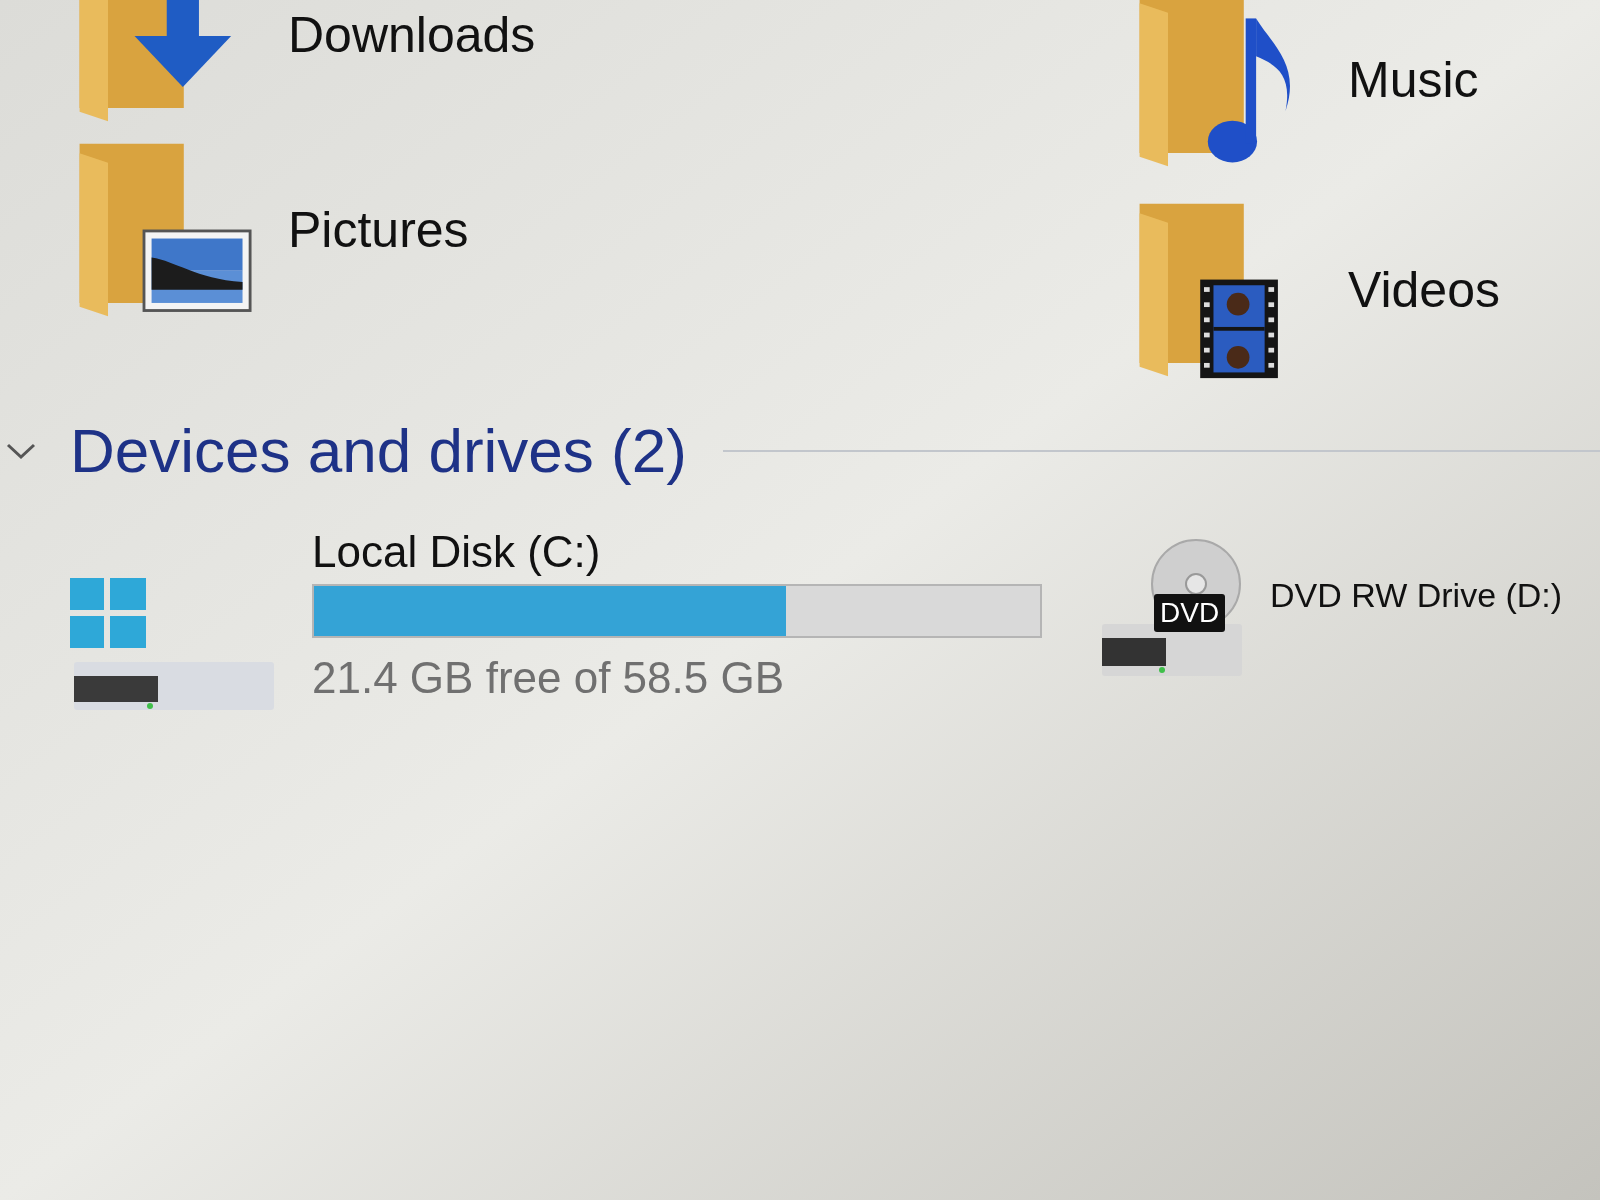 Image resolution: width=1600 pixels, height=1200 pixels. What do you see at coordinates (1190, 613) in the screenshot?
I see `dvd-label: DVD` at bounding box center [1190, 613].